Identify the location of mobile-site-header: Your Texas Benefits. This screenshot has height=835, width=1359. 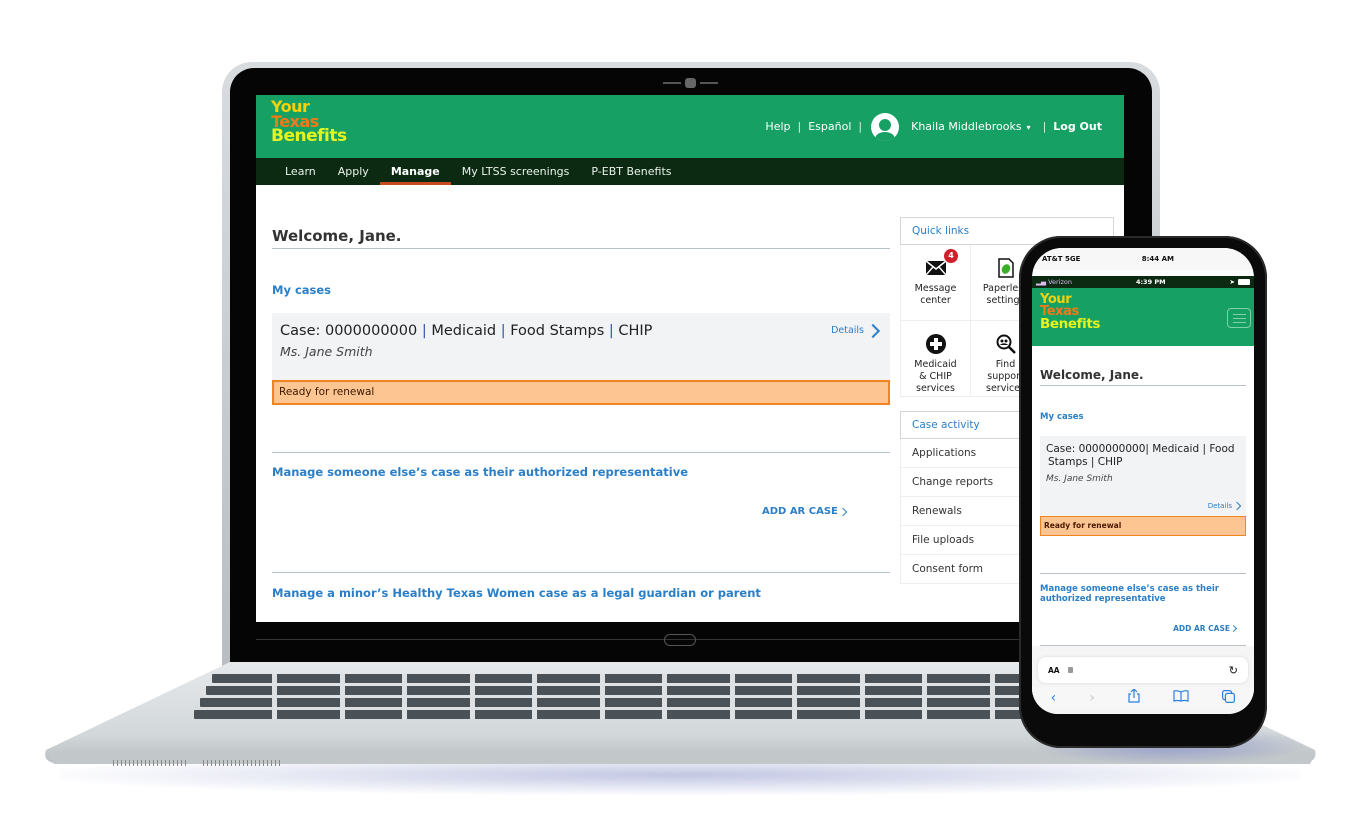
(1143, 317).